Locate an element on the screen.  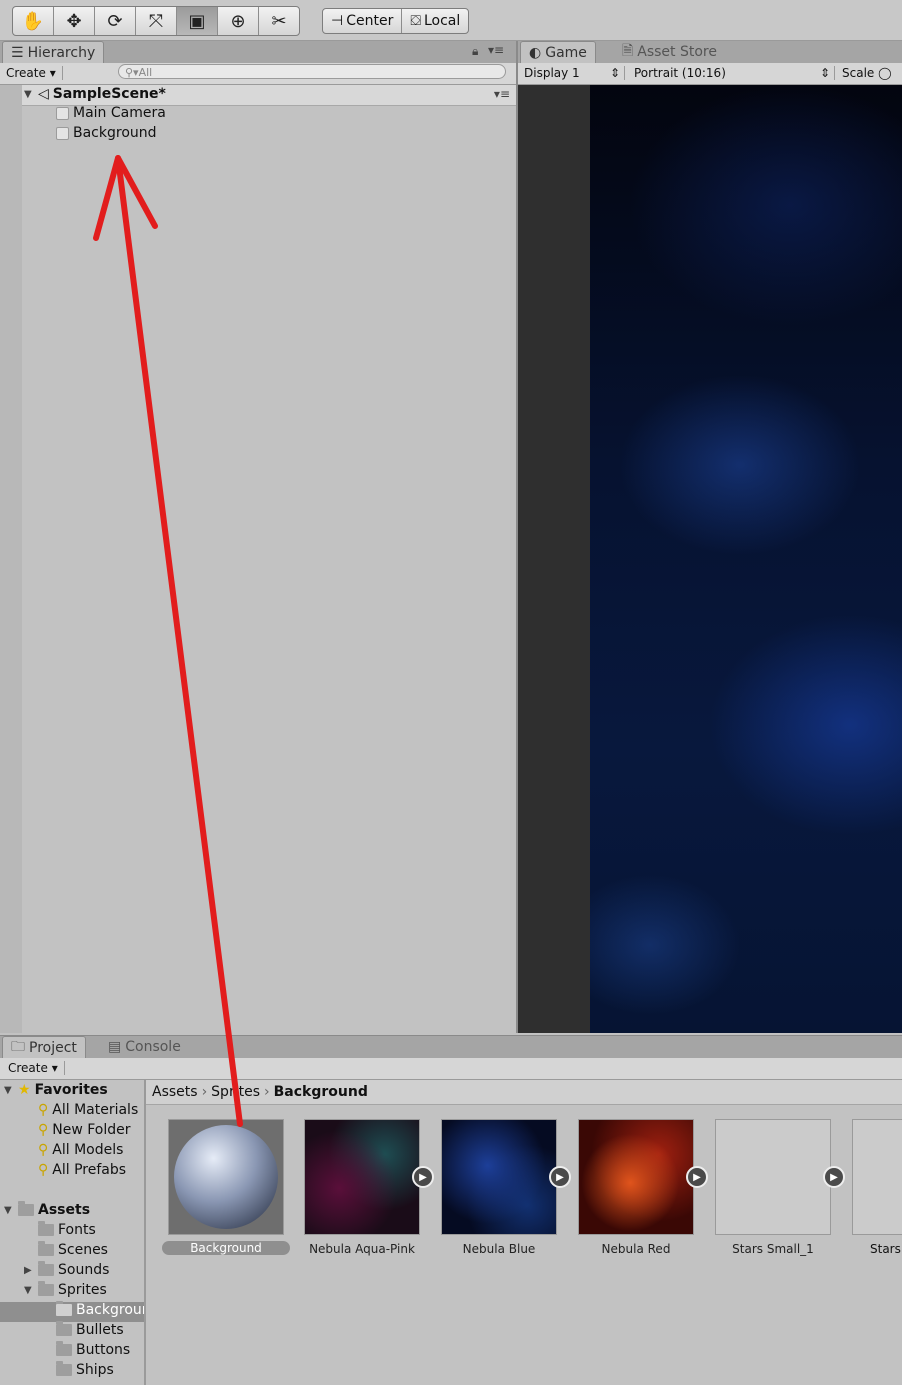
project-subbar: Create ▾ is located at coordinates (451, 1069).